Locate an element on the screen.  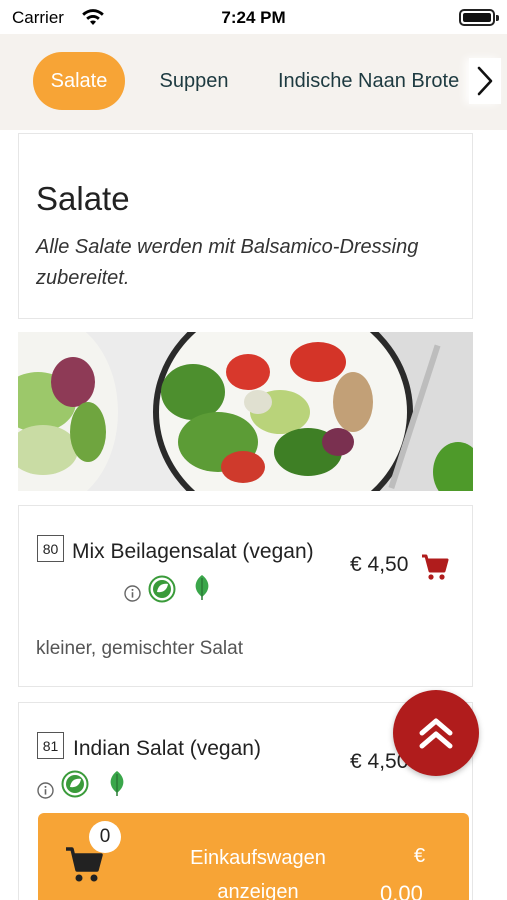
product-price: € 4,50 is located at coordinates (379, 564).